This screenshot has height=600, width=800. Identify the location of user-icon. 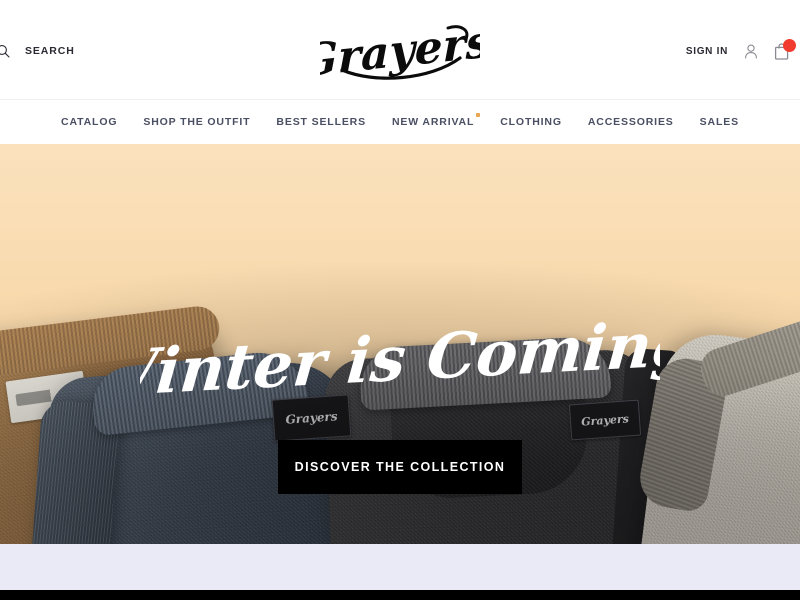
(751, 51).